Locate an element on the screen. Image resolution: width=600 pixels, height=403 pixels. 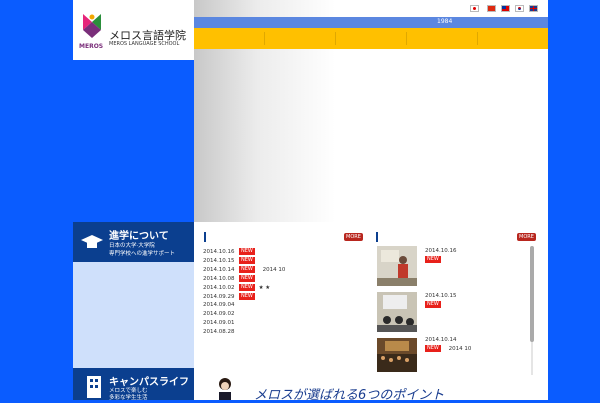
sidebar-item-line: 日本の大学·大学院 is located at coordinates (132, 246).